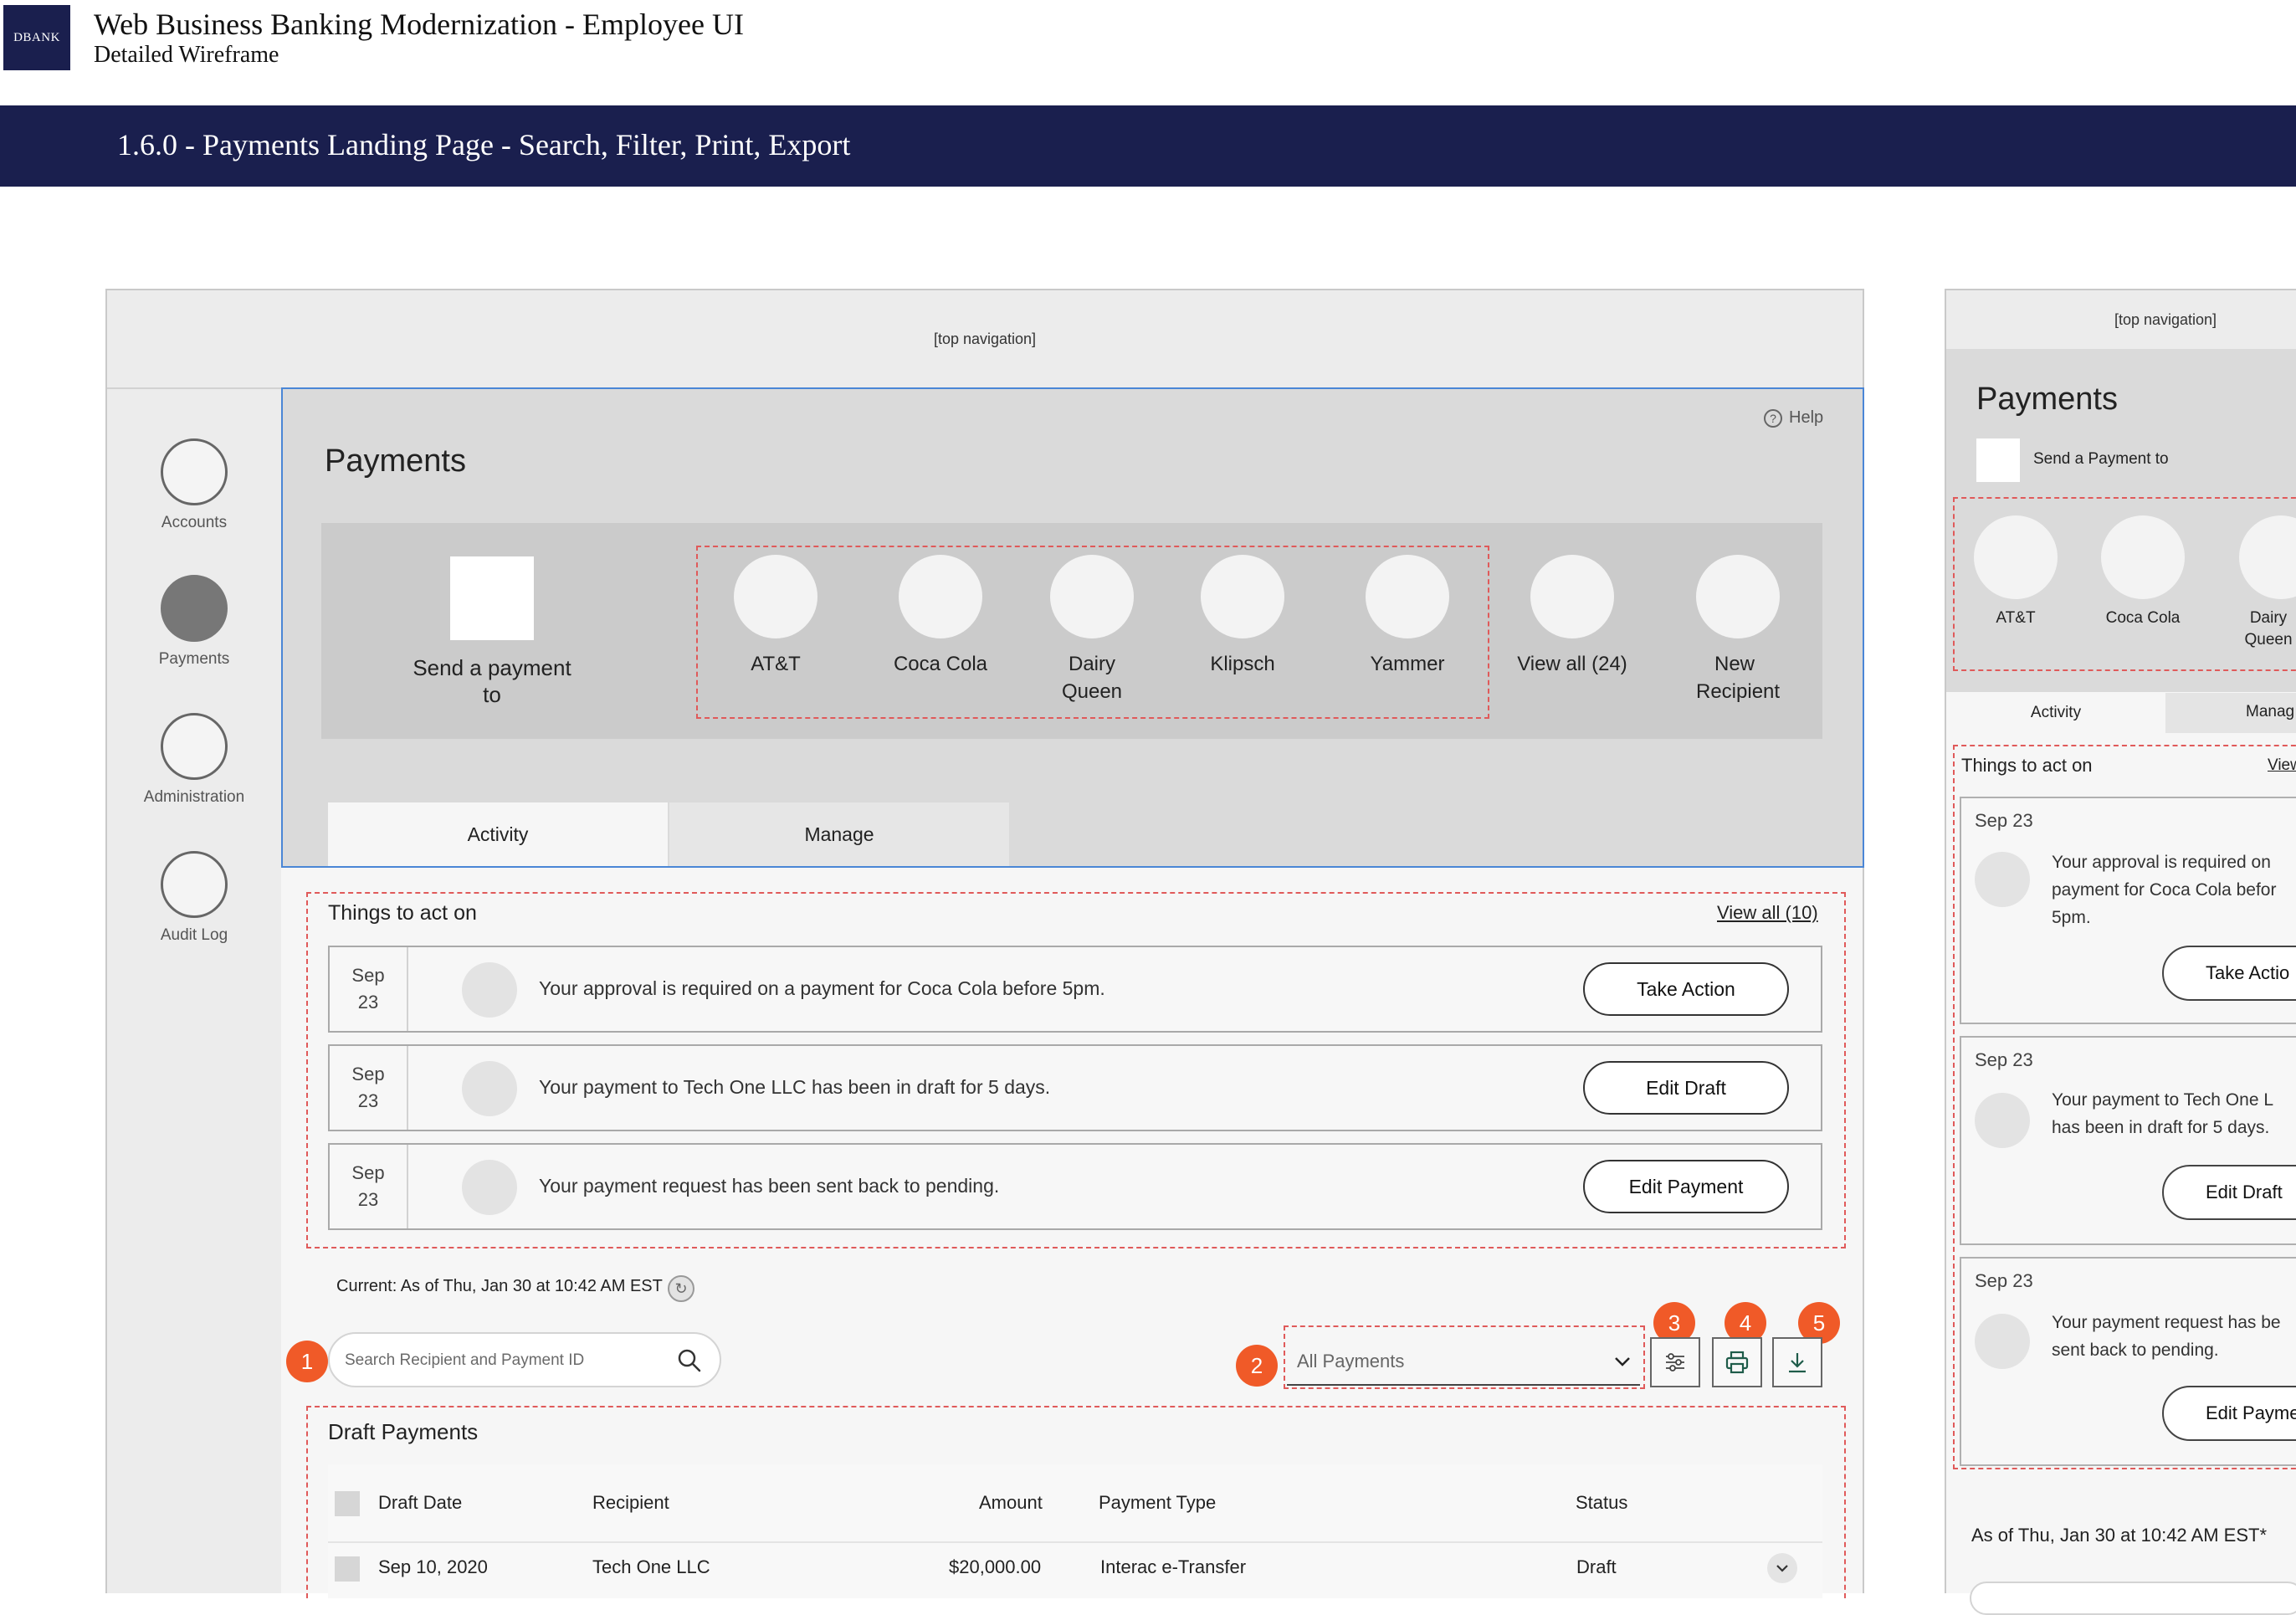 The height and width of the screenshot is (1615, 2296). I want to click on mobile-tab-manage: Manag, so click(2230, 713).